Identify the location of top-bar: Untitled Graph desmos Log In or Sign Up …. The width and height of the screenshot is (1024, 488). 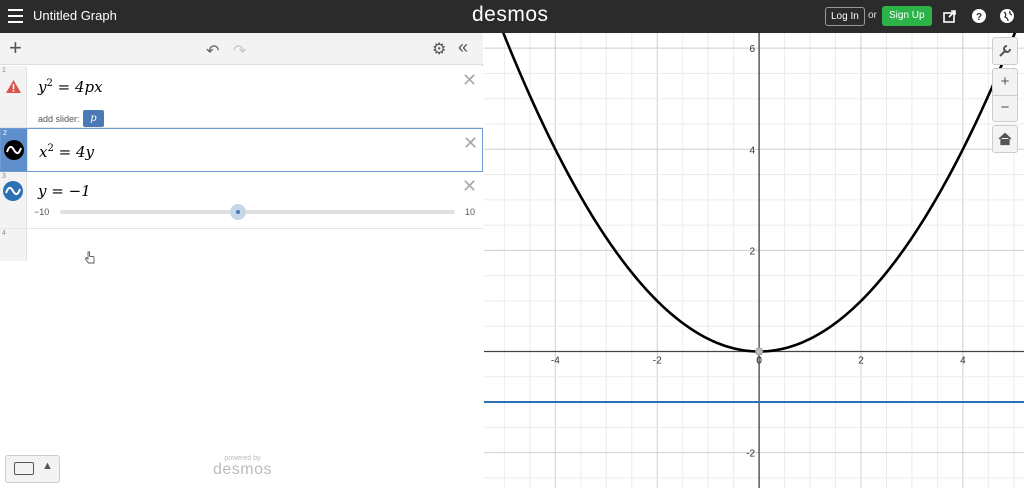
(512, 16).